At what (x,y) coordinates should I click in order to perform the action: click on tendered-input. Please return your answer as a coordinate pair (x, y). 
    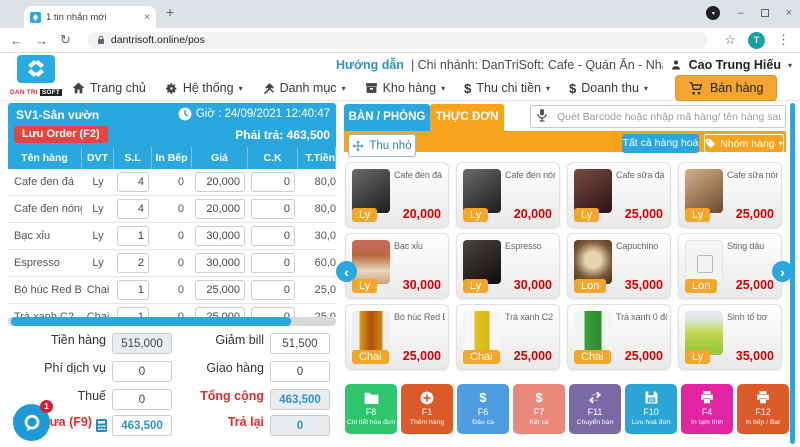
    Looking at the image, I should click on (142, 425).